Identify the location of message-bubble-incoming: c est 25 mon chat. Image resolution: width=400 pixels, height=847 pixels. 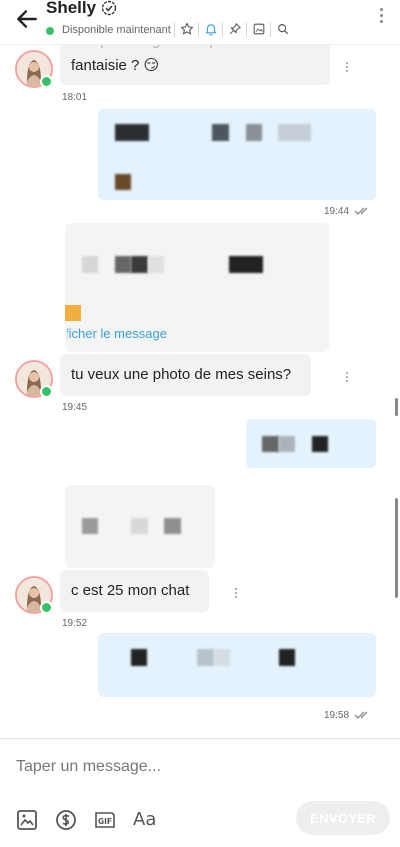
(134, 591).